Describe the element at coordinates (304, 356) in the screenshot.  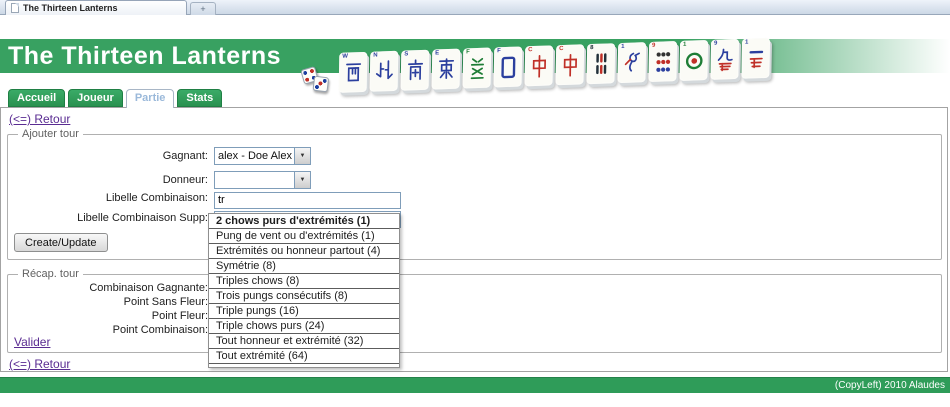
I see `autocomplete-item: Tout extrémité (64)` at that location.